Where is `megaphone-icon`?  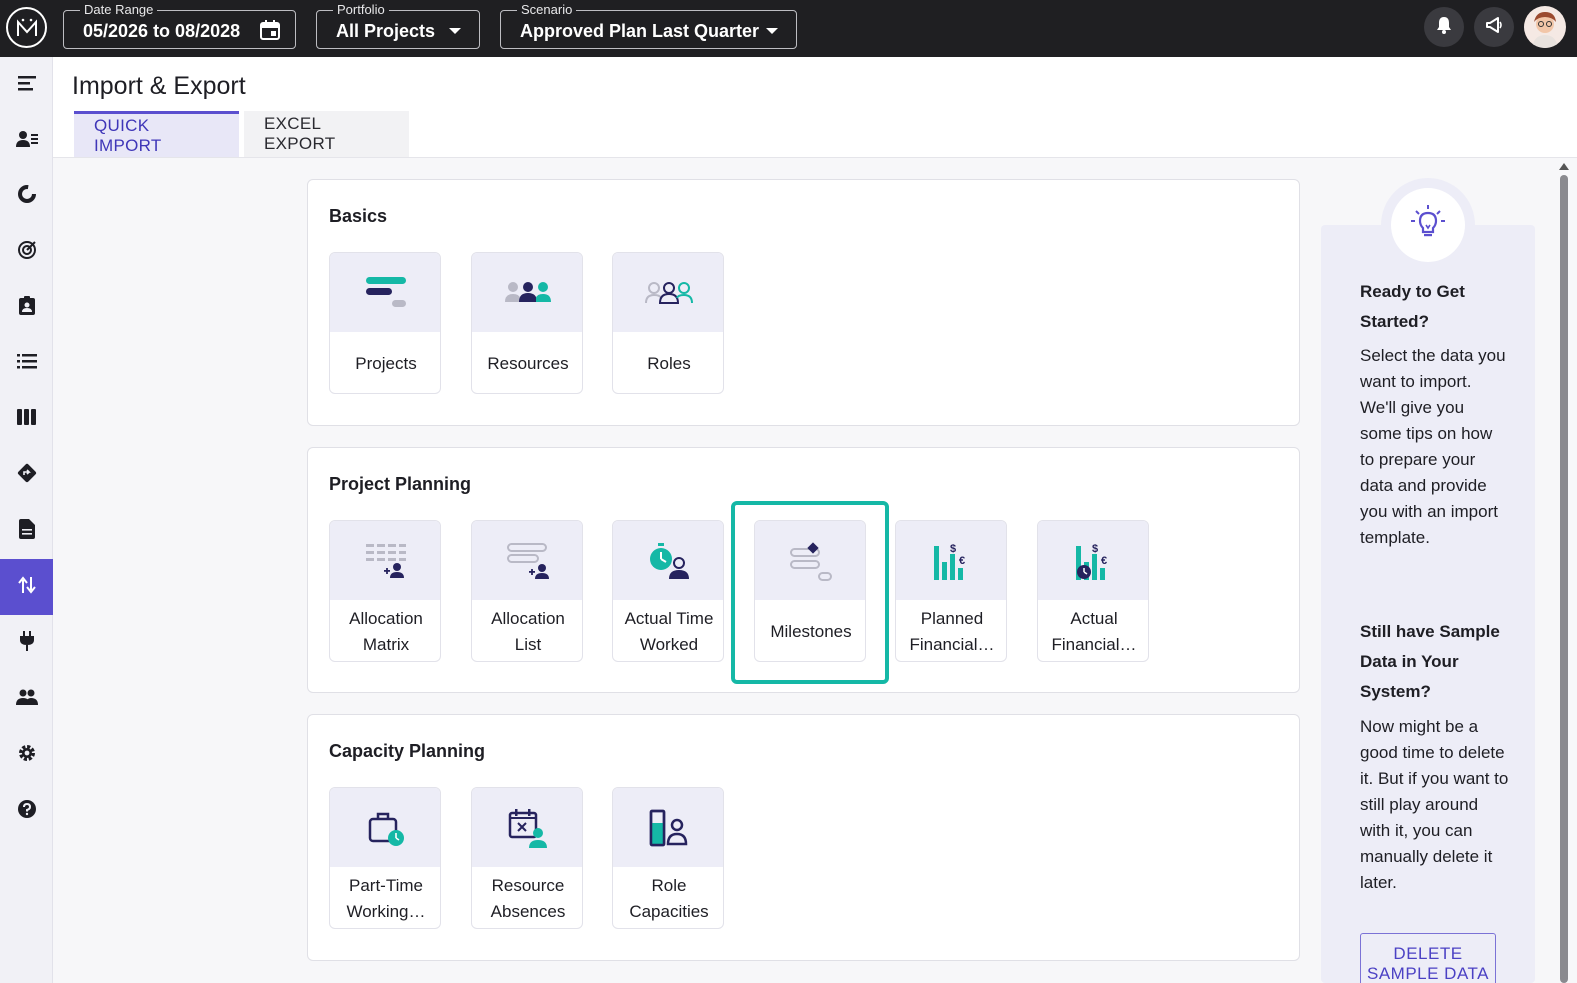
megaphone-icon is located at coordinates (1494, 27).